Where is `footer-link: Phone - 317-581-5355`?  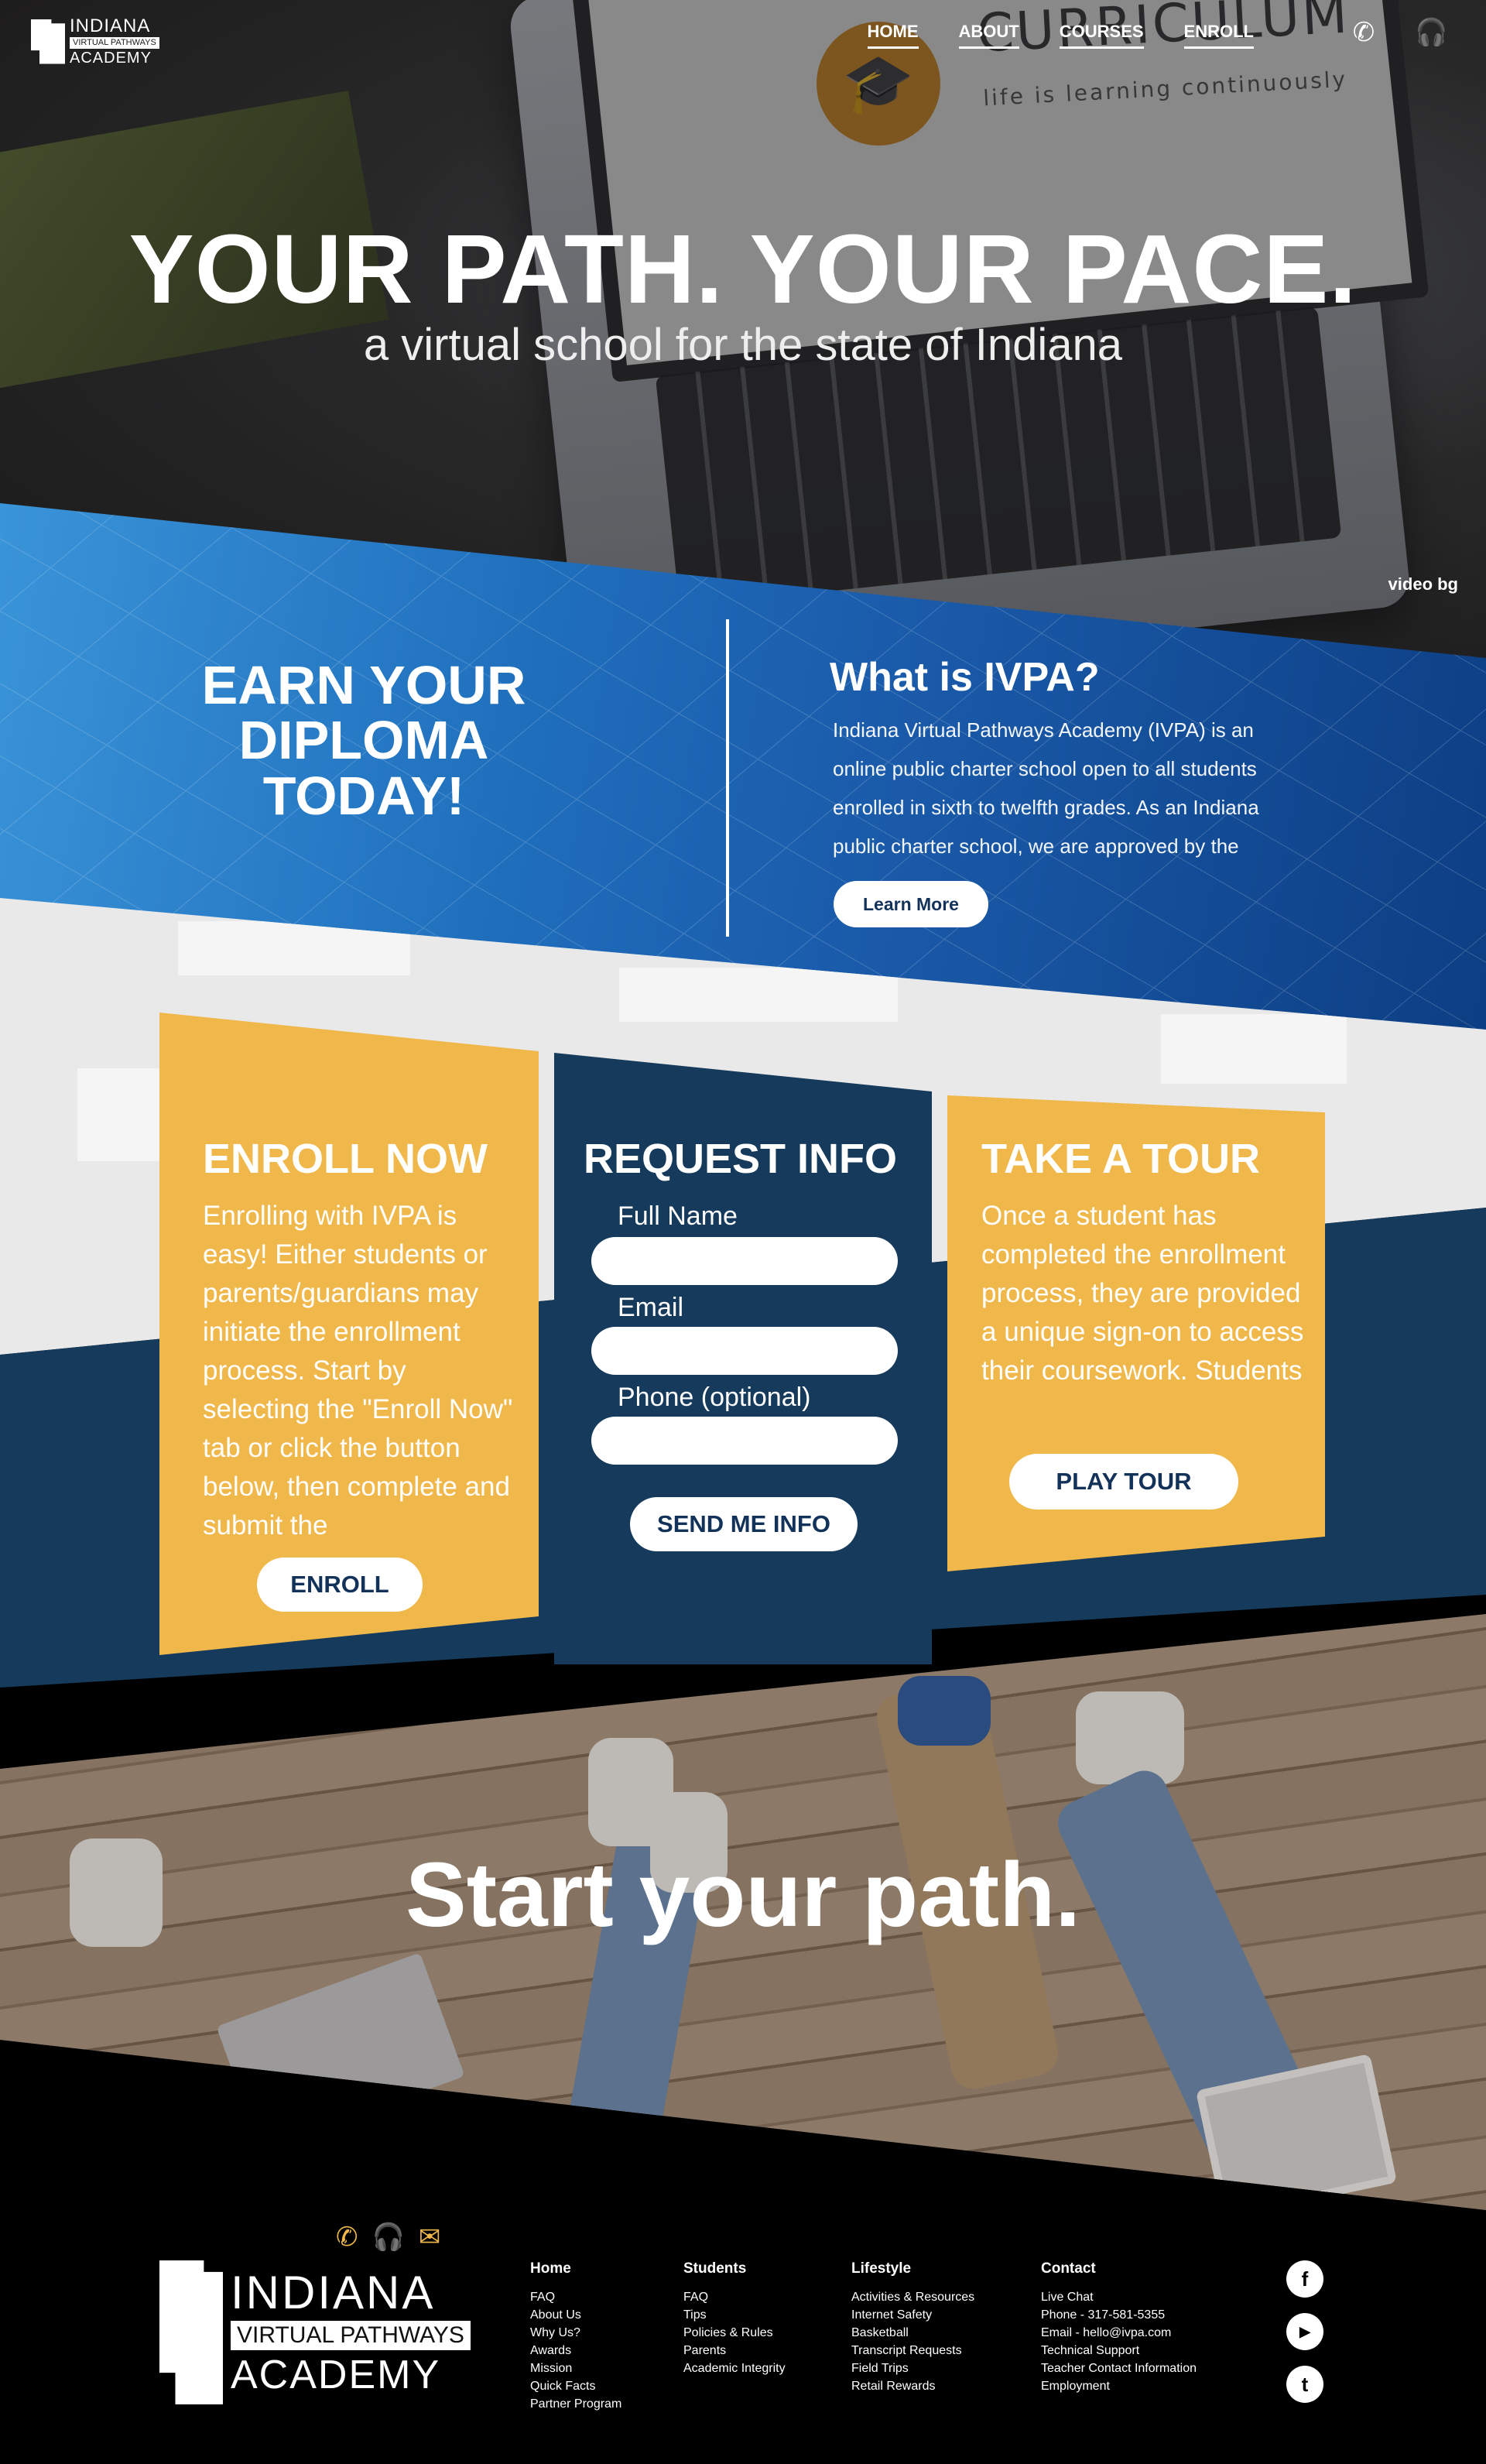
footer-link: Phone - 317-581-5355 is located at coordinates (1119, 2315).